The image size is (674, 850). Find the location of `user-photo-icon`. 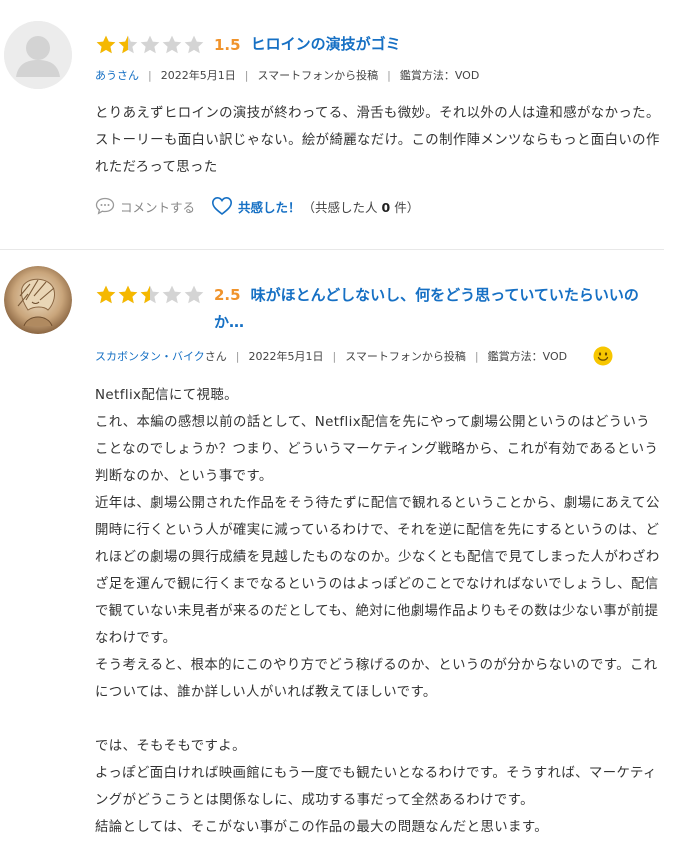

user-photo-icon is located at coordinates (38, 300).